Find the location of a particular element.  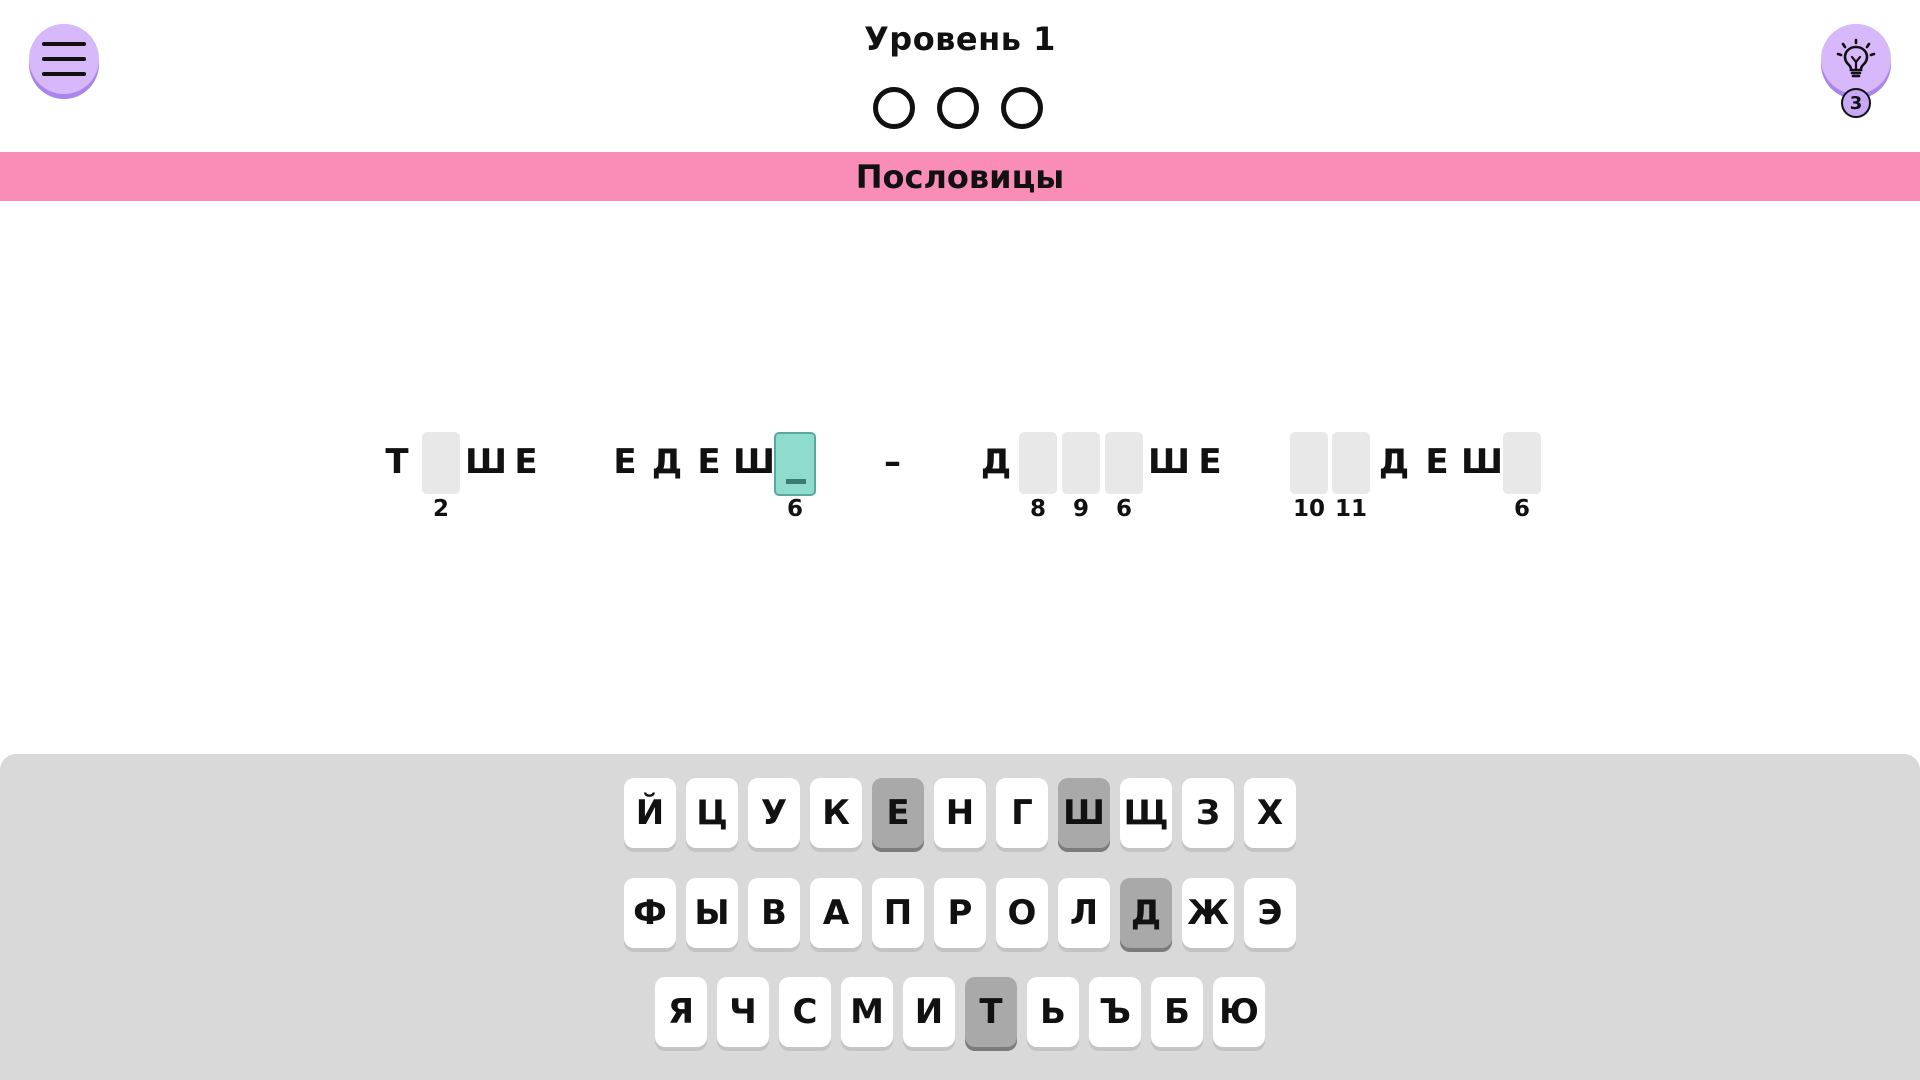

keyboard-row: ФЫВАПРОЛДЖЭ is located at coordinates (960, 913).